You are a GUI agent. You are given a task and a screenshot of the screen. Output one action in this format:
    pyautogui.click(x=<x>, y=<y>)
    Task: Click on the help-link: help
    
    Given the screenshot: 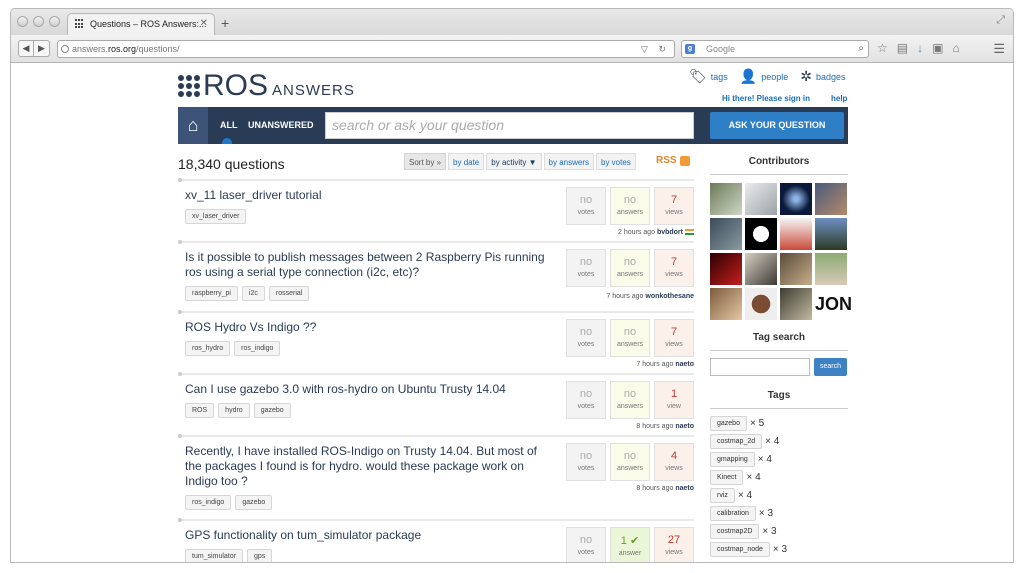 What is the action you would take?
    pyautogui.click(x=839, y=98)
    